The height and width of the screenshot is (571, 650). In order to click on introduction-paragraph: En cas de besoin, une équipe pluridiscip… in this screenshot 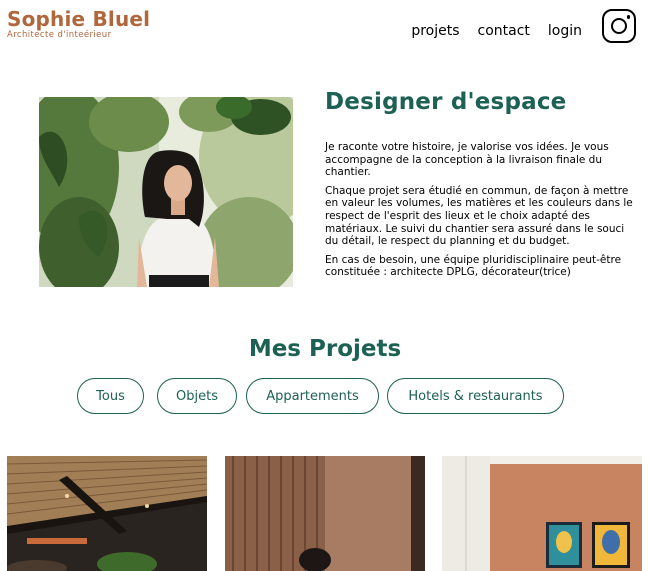, I will do `click(473, 266)`.